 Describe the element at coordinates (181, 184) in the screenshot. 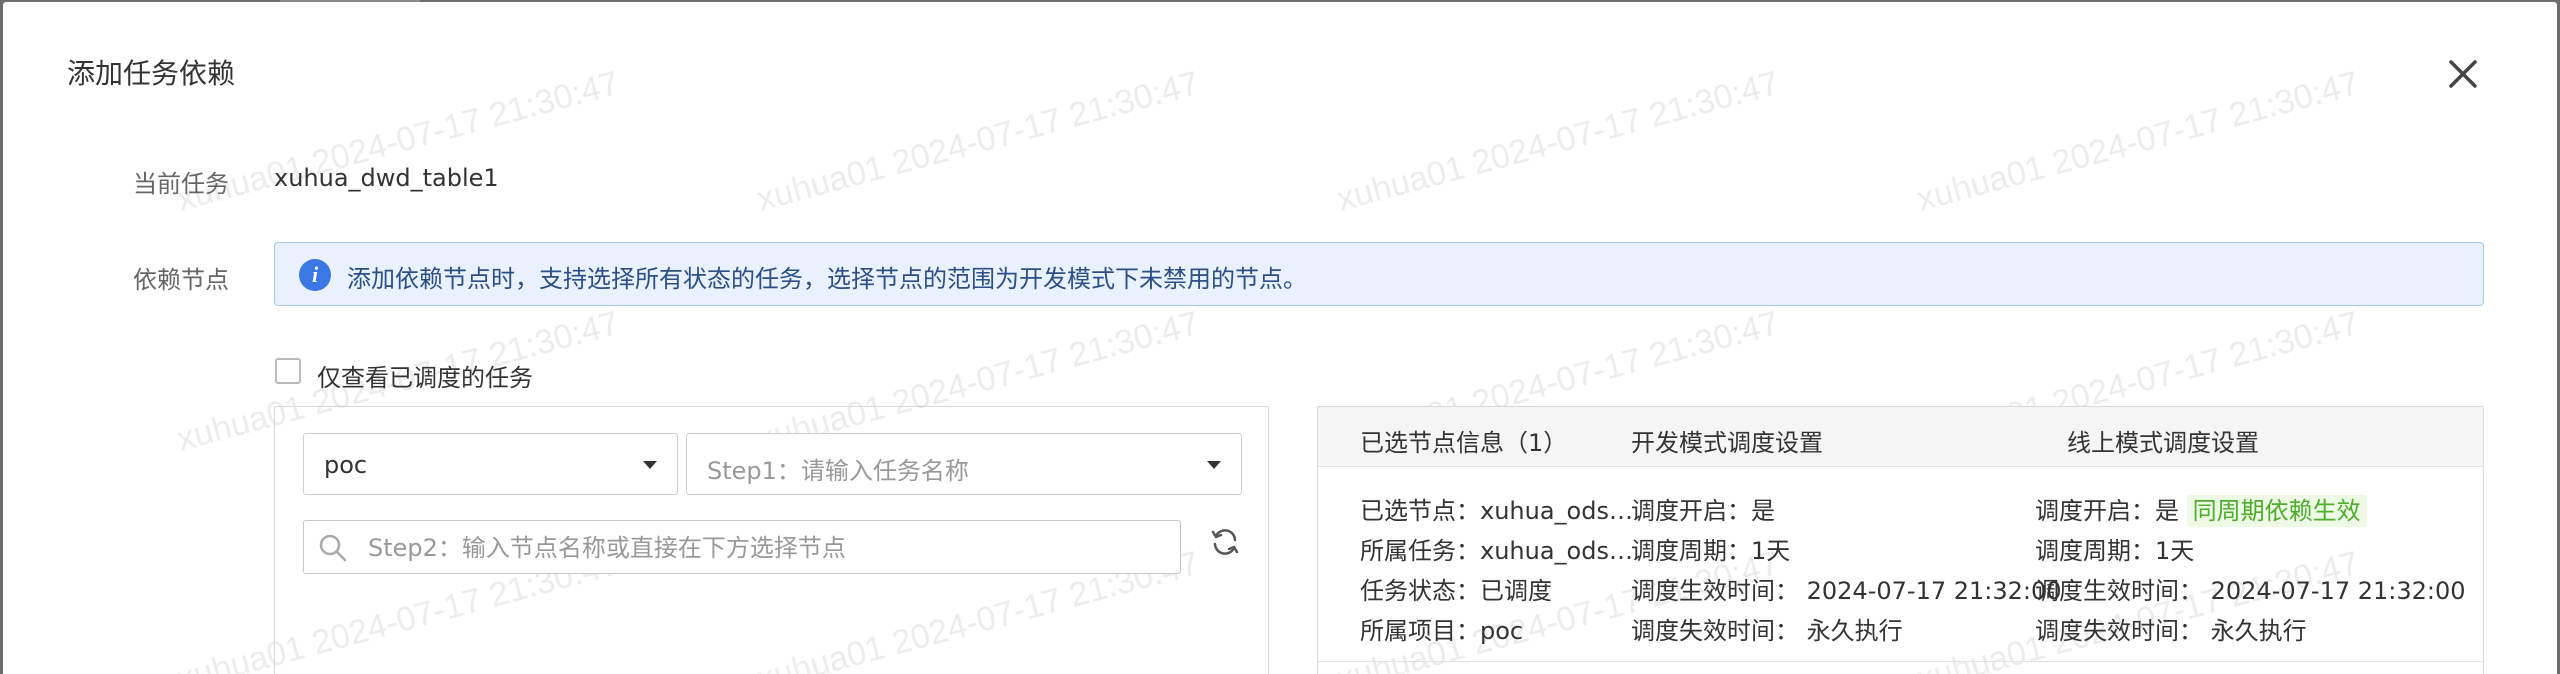

I see `current-task-label: 当前任务` at that location.